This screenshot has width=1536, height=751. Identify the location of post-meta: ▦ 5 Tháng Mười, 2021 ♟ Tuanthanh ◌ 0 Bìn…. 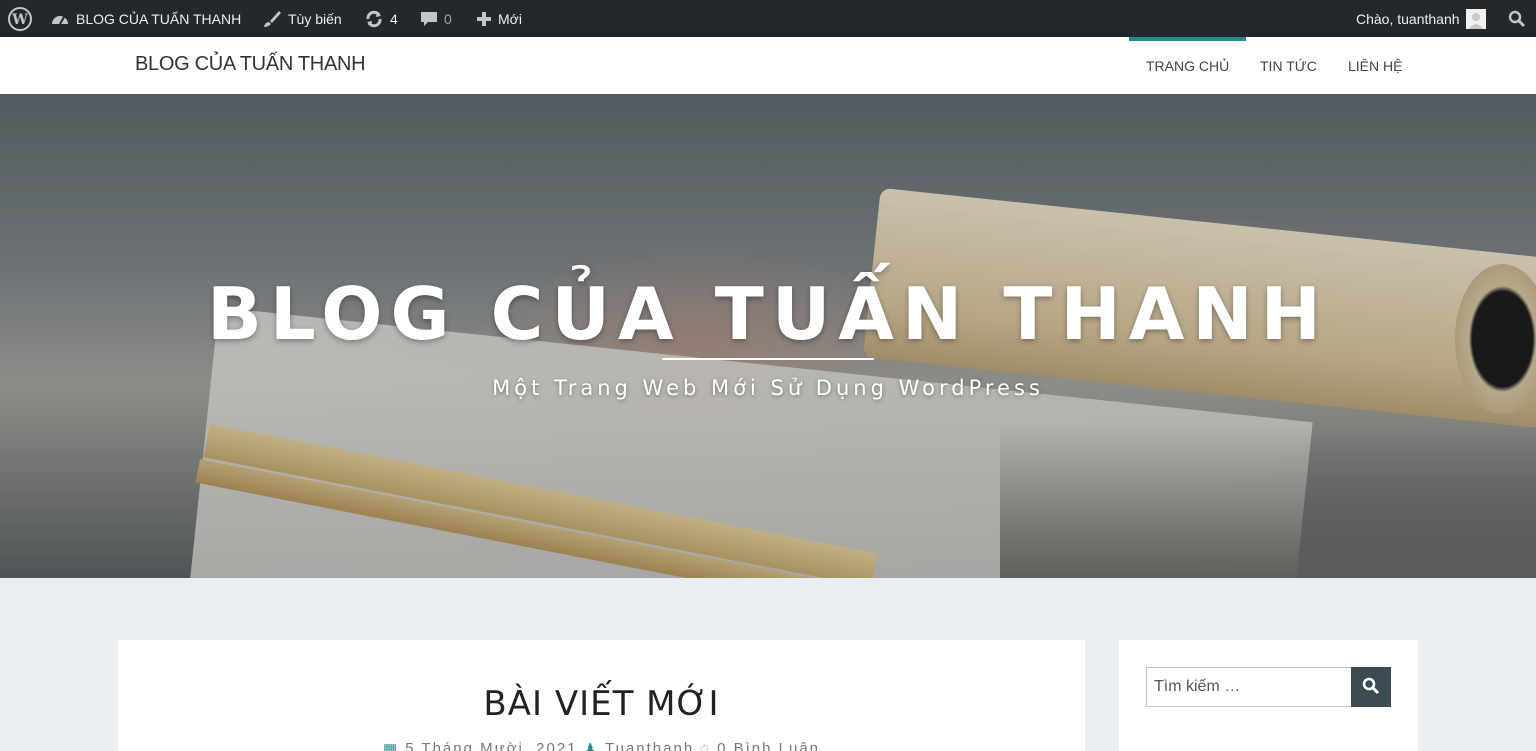
(601, 745).